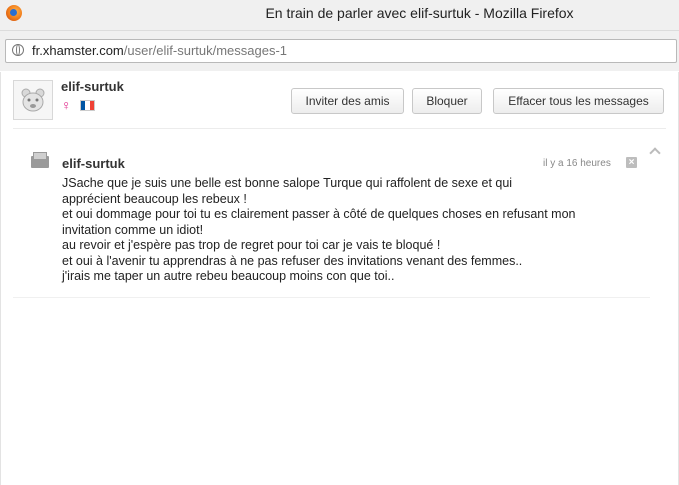 The image size is (679, 485). I want to click on message-sender: elif-surtuk, so click(93, 163).